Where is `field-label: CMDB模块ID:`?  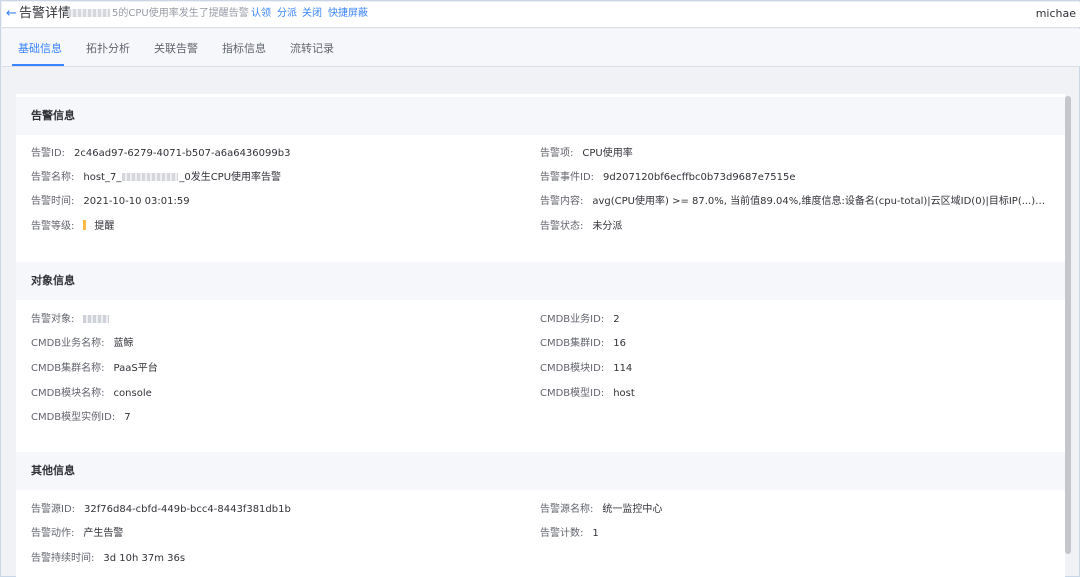 field-label: CMDB模块ID: is located at coordinates (572, 368).